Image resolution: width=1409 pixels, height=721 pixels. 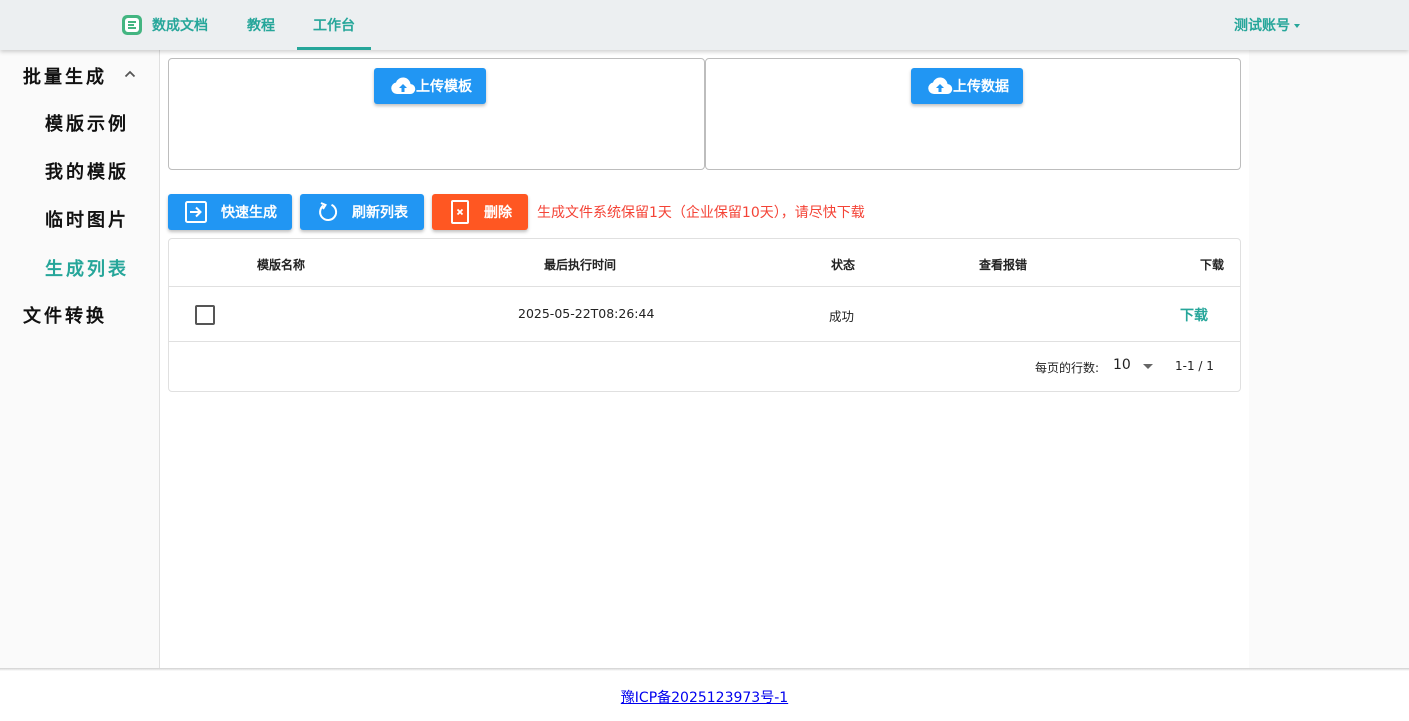 I want to click on dropdown-arrow-icon, so click(x=1148, y=366).